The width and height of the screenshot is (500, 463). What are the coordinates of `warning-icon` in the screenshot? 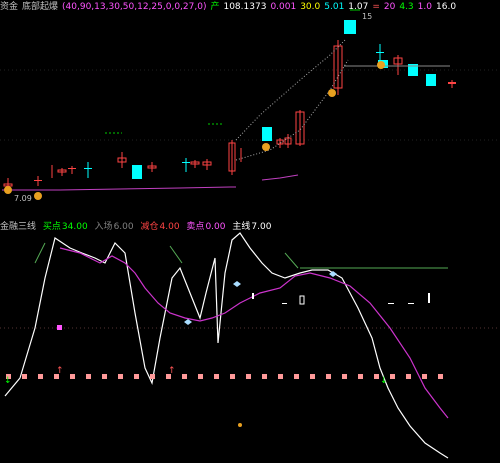 It's located at (240, 425).